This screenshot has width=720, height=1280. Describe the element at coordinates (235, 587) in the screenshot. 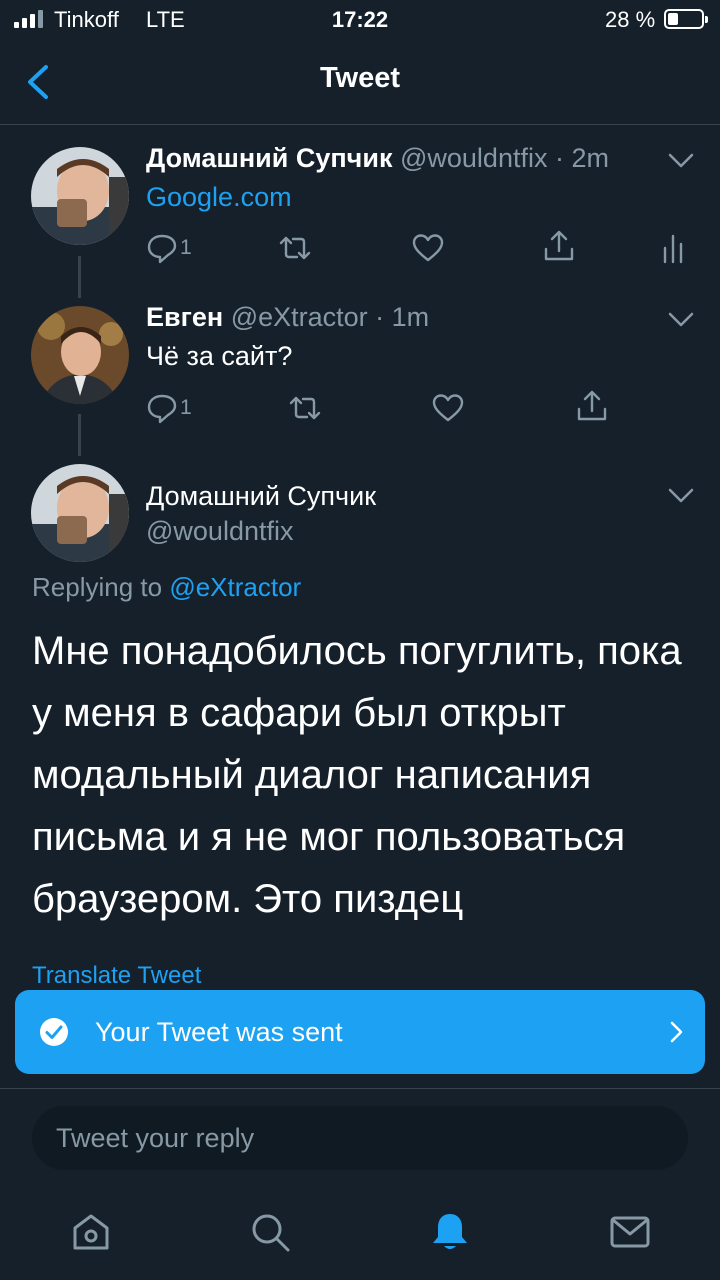

I see `replying-to-handle: @eXtractor` at that location.